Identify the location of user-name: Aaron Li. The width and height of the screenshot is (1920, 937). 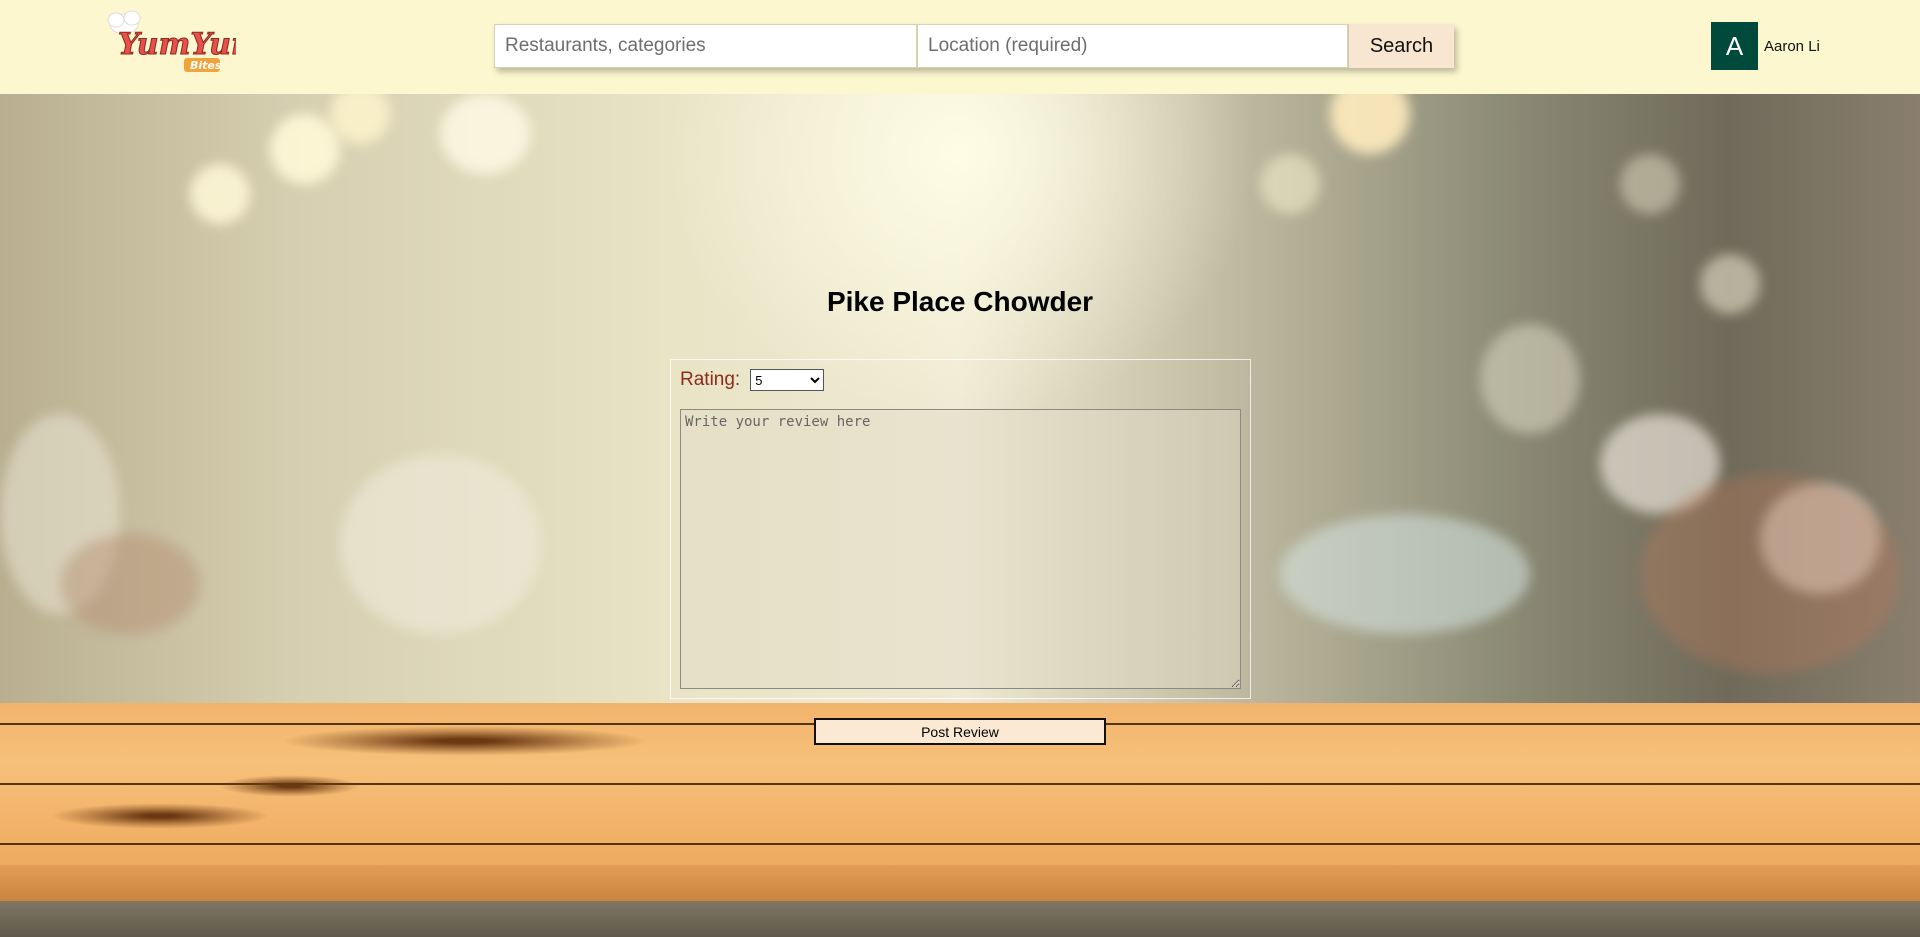
(1792, 46).